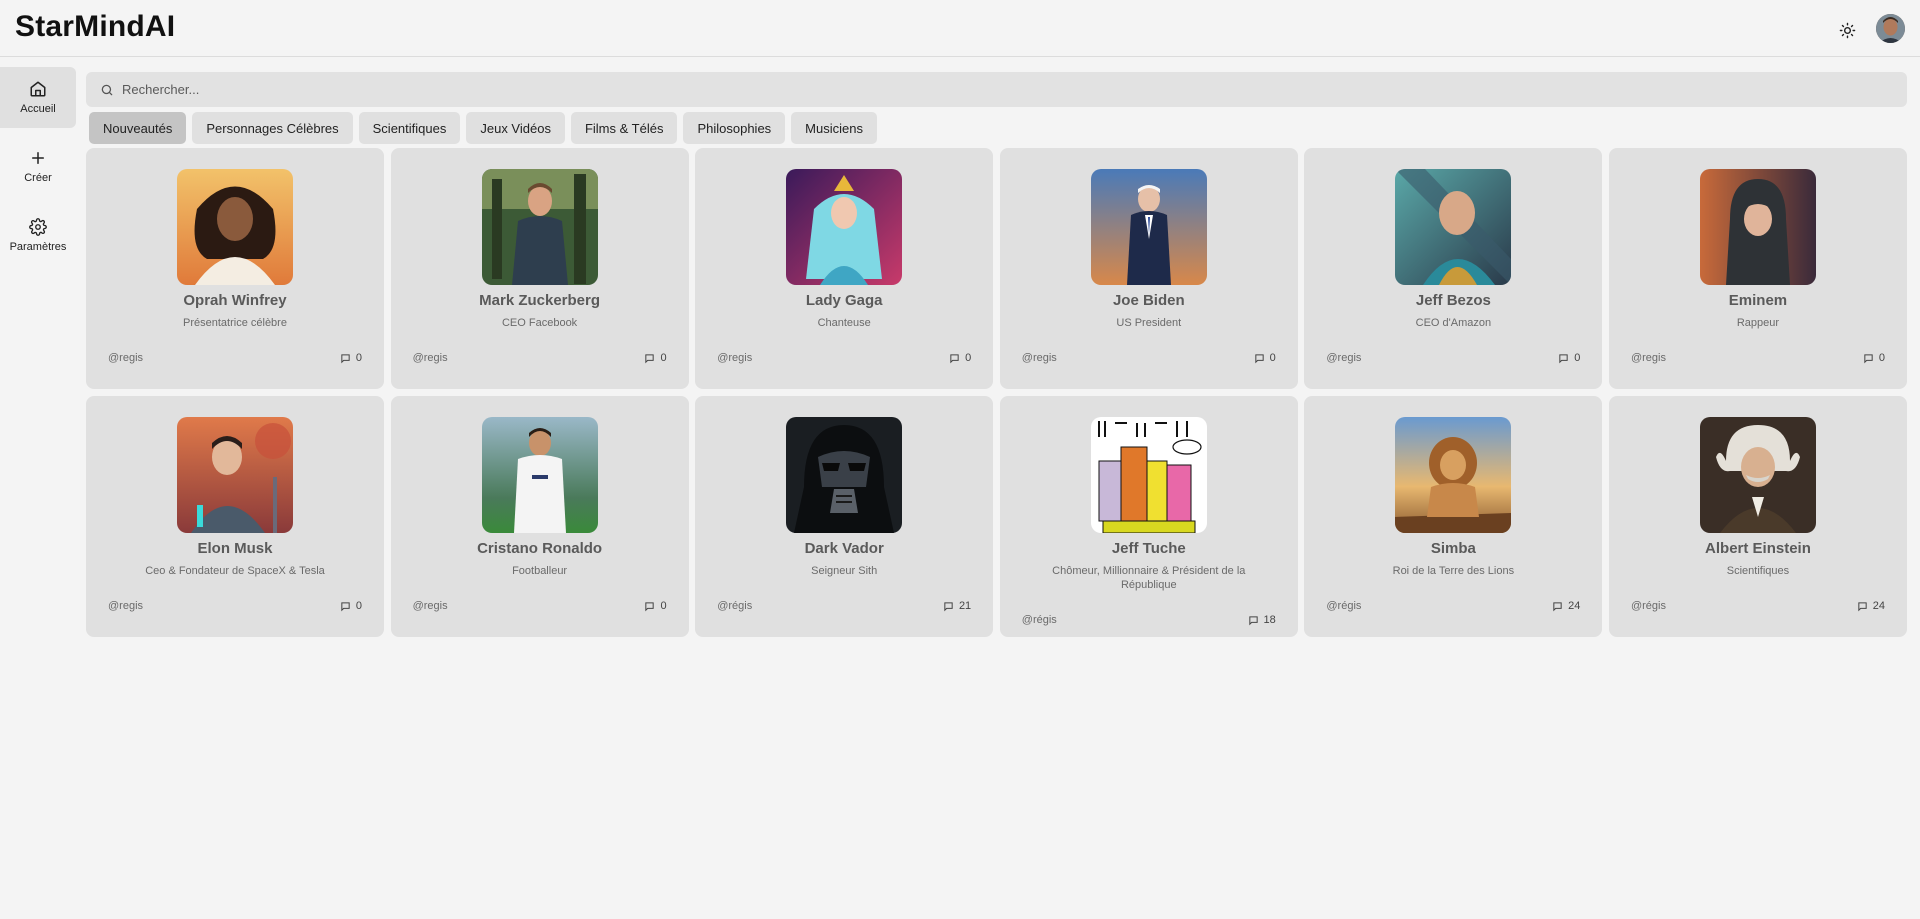 The width and height of the screenshot is (1920, 919). What do you see at coordinates (844, 548) in the screenshot?
I see `character-name: Dark Vador` at bounding box center [844, 548].